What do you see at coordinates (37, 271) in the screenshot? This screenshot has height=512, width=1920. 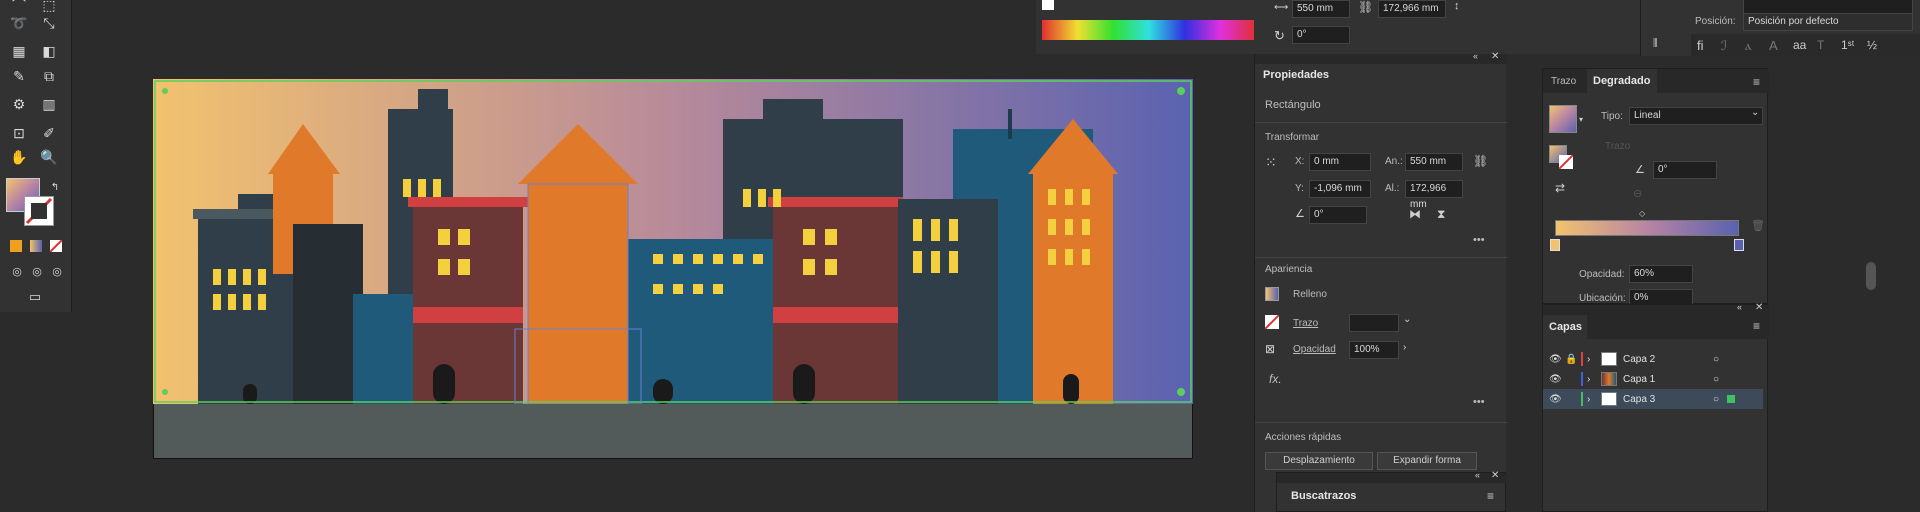 I see `draw-behind-icon: ◎` at bounding box center [37, 271].